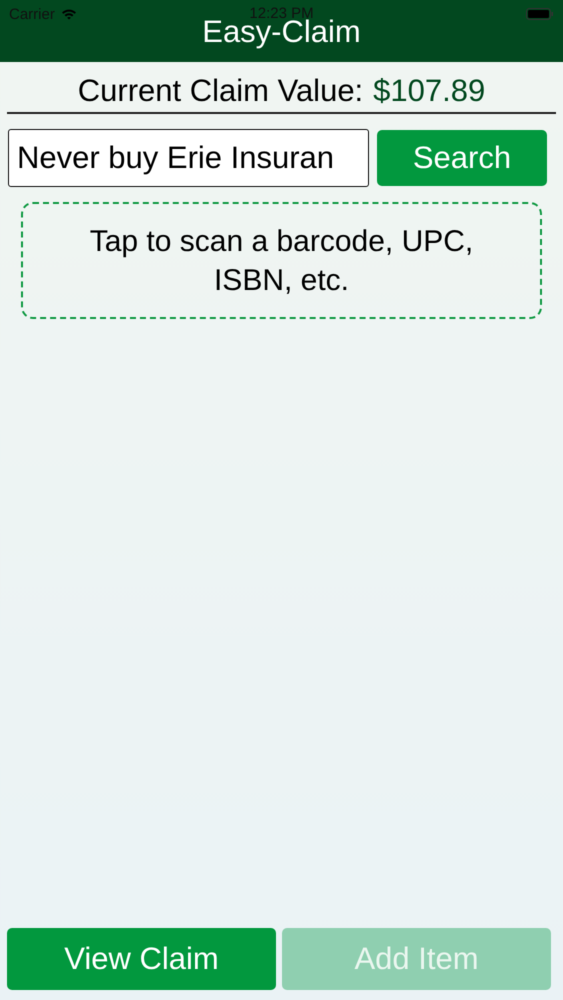  Describe the element at coordinates (221, 90) in the screenshot. I see `claim-label: Current Claim Value:` at that location.